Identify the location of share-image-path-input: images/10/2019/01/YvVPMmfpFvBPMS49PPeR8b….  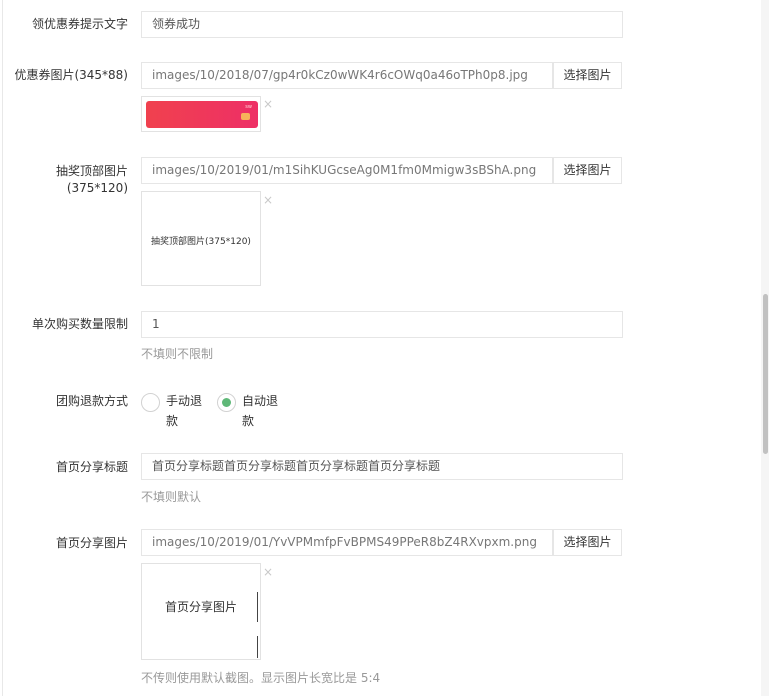
(347, 542).